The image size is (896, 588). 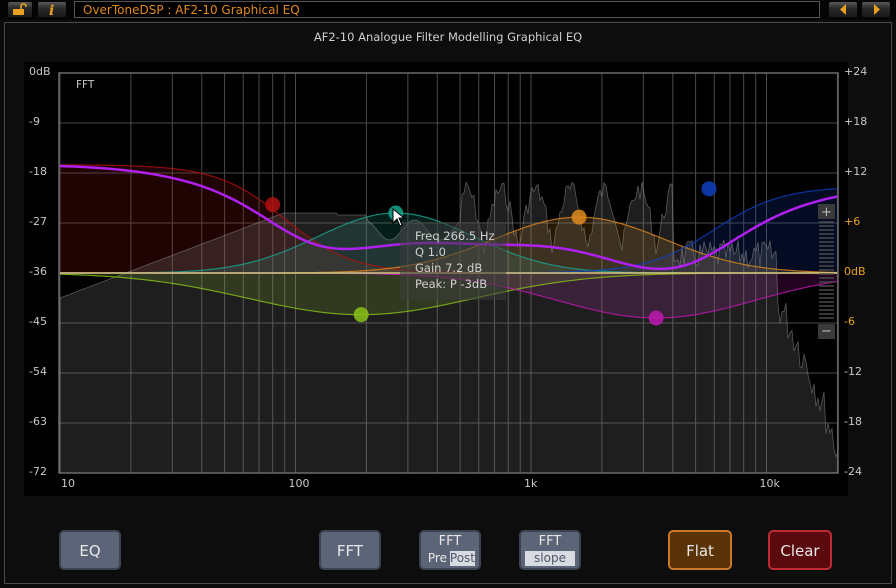 I want to click on band-node-presence-peak, so click(x=656, y=318).